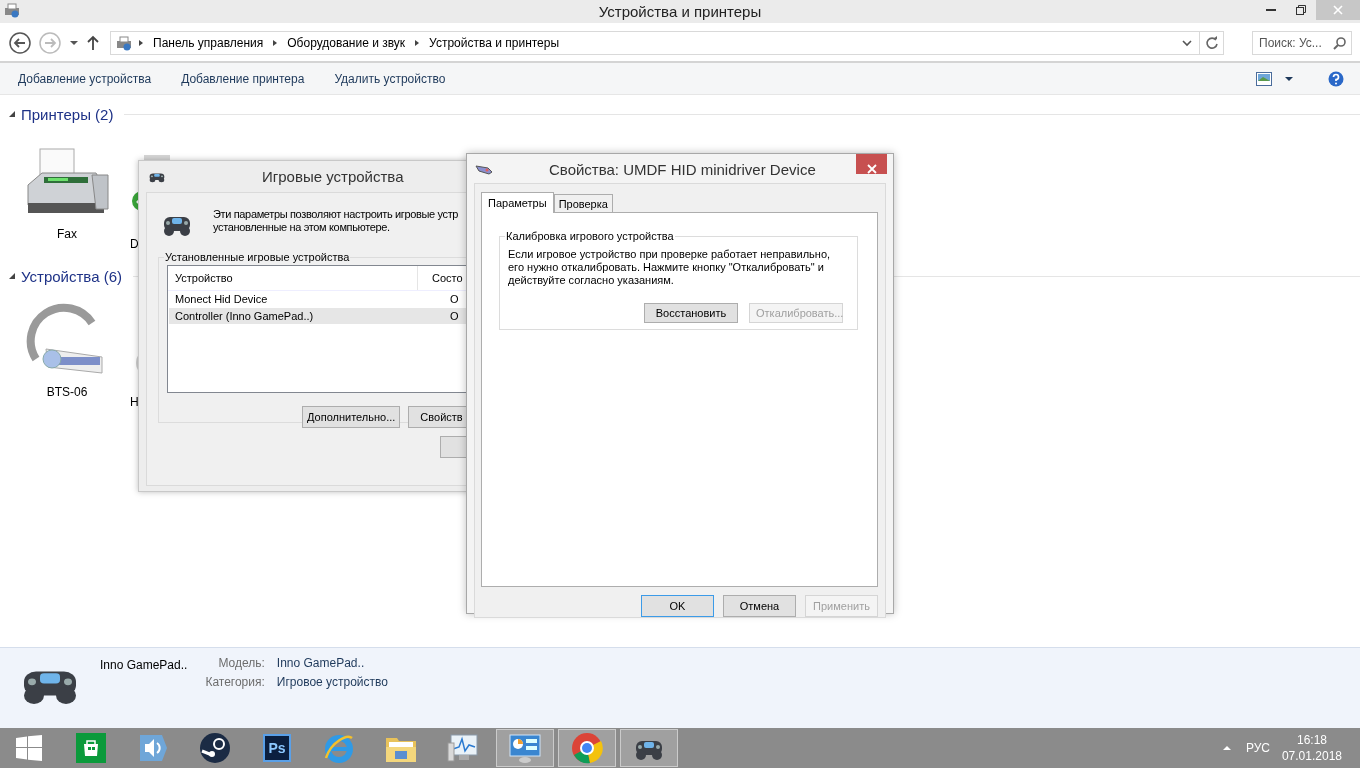 Image resolution: width=1360 pixels, height=768 pixels. I want to click on dialog-button: Восстановить, so click(691, 313).